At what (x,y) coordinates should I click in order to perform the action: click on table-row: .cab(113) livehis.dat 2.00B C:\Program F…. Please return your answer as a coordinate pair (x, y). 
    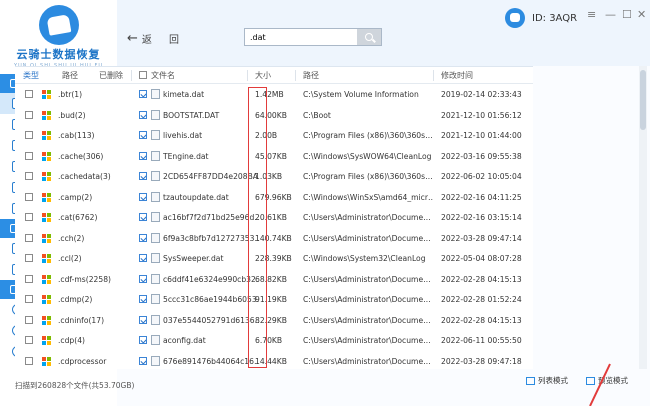
    Looking at the image, I should click on (274, 135).